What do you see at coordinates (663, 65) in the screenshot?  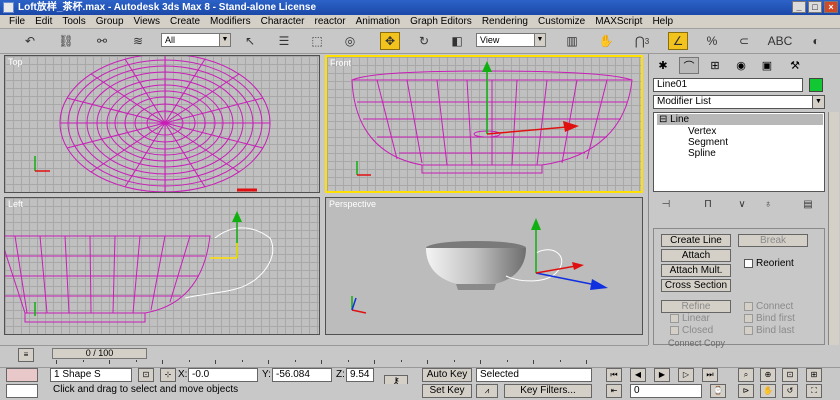 I see `create-tab-icon: ✱` at bounding box center [663, 65].